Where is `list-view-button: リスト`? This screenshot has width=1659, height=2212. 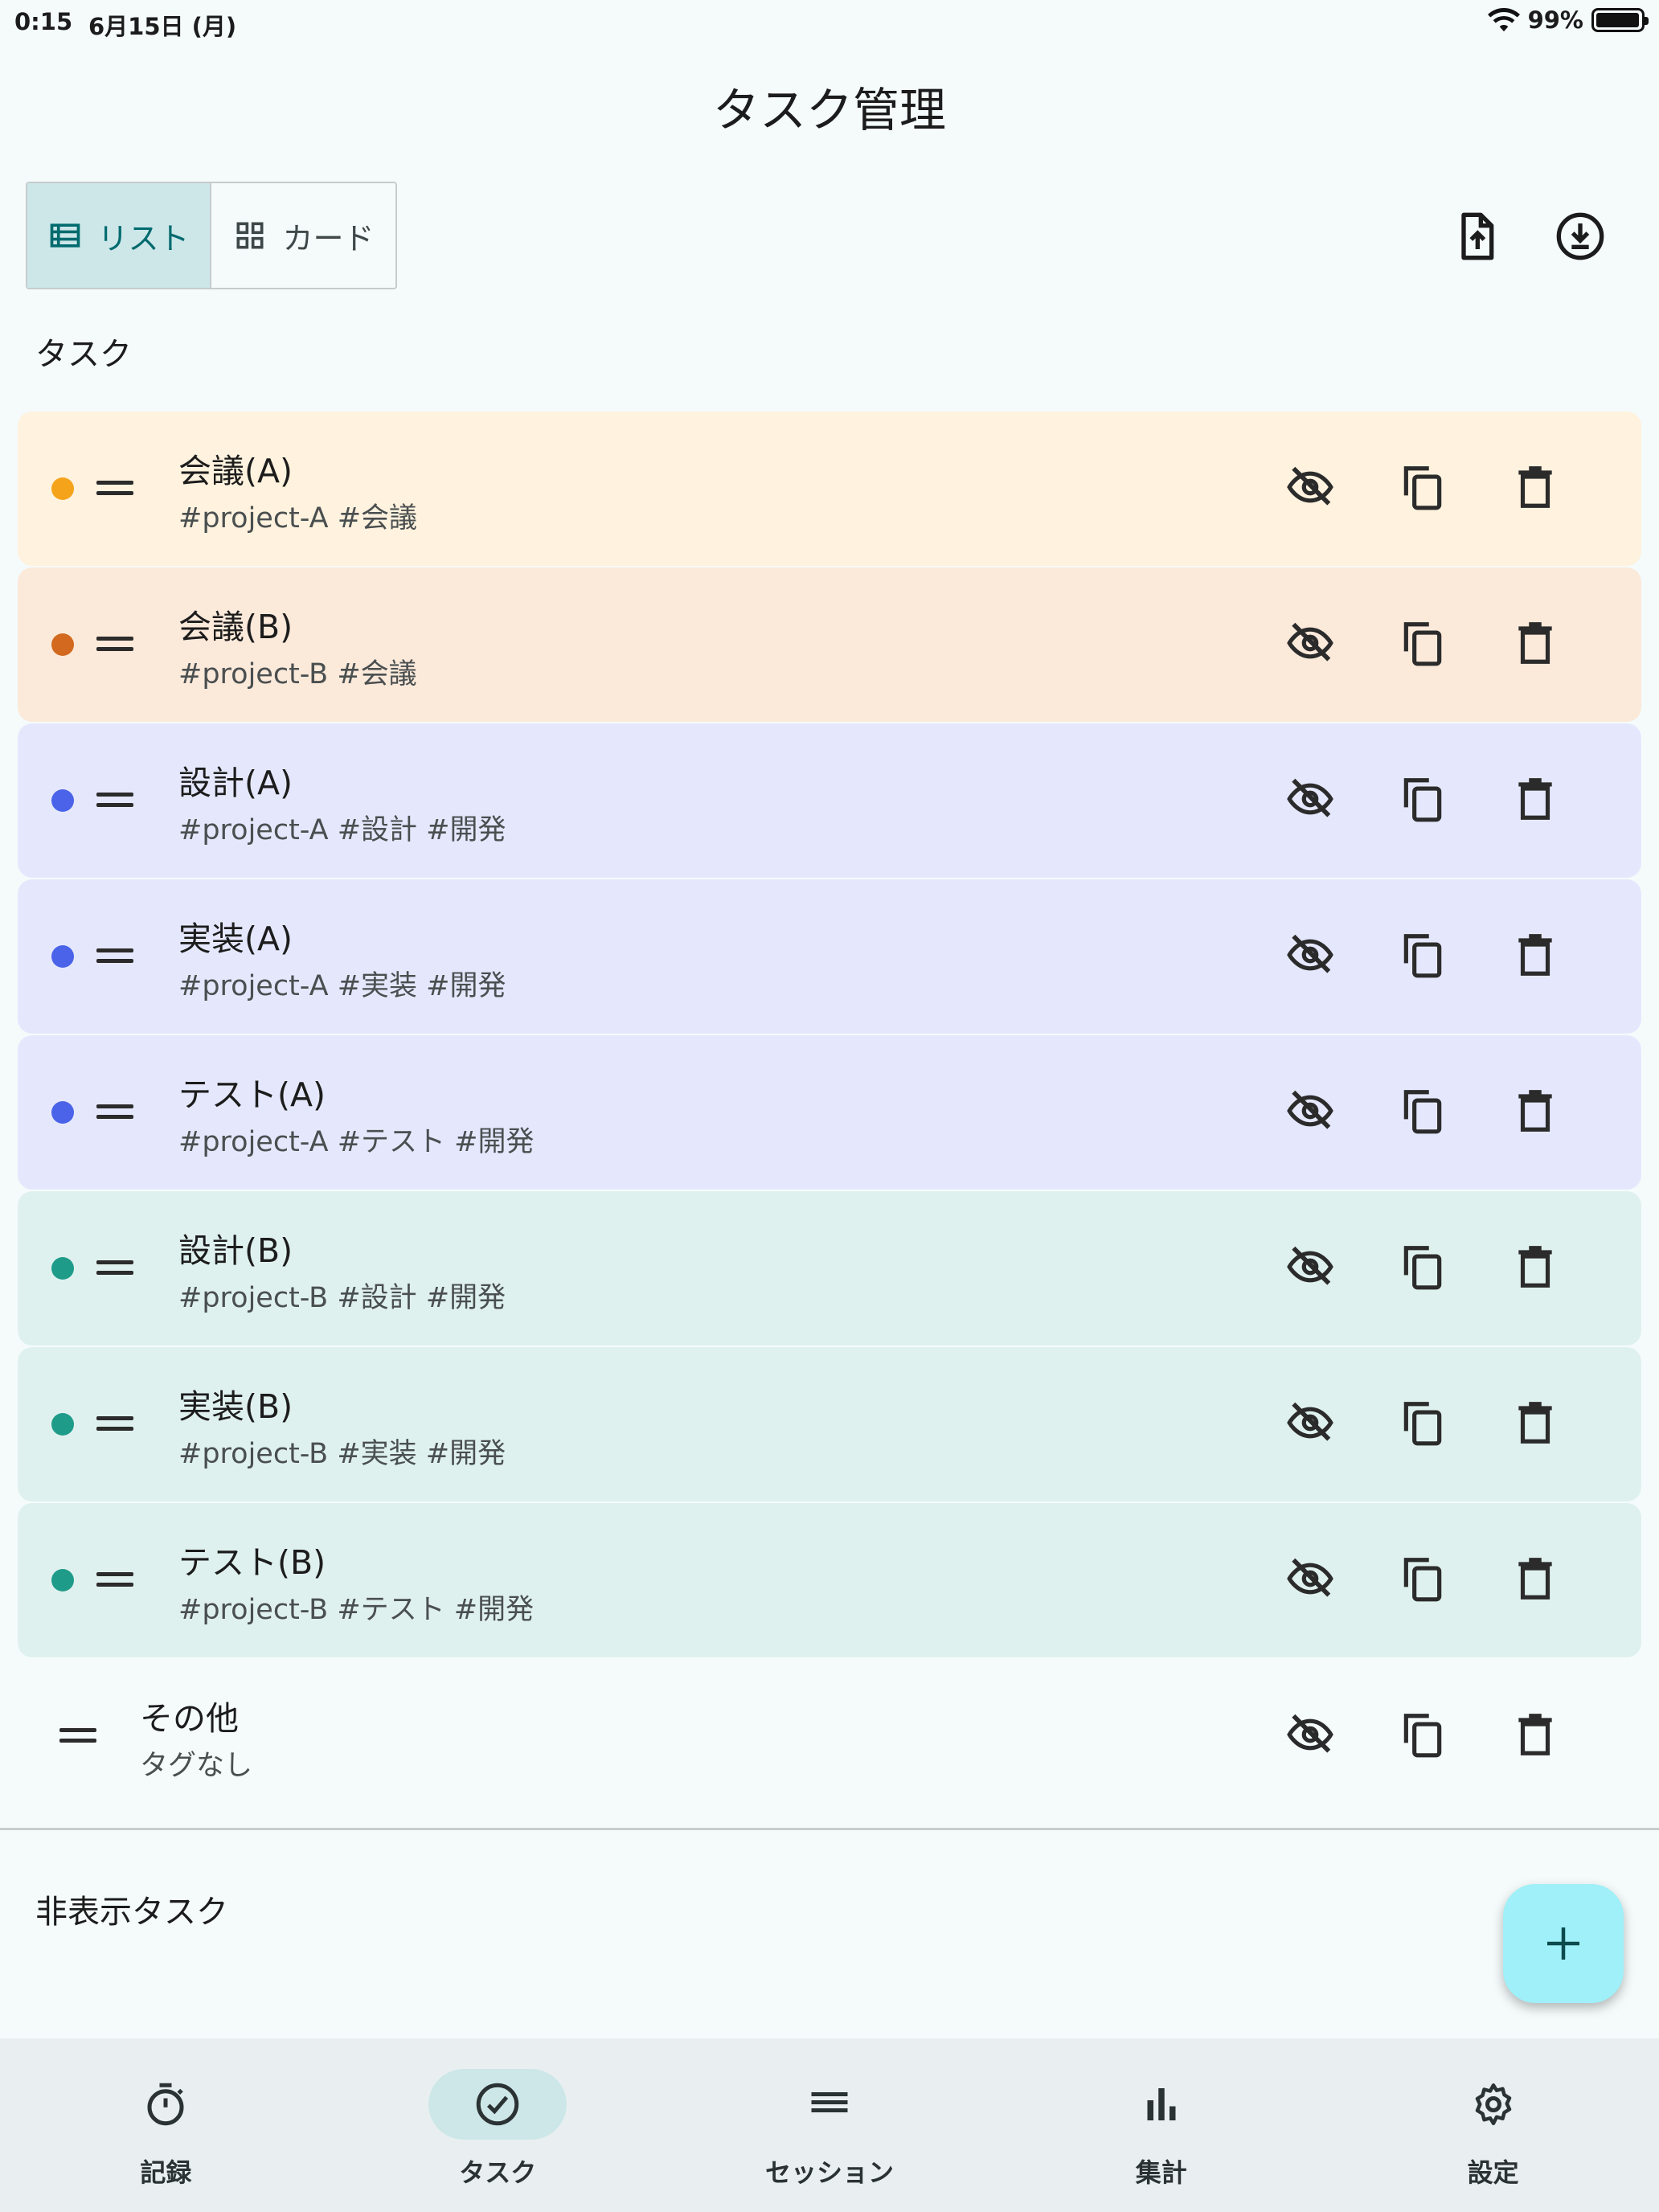 list-view-button: リスト is located at coordinates (119, 235).